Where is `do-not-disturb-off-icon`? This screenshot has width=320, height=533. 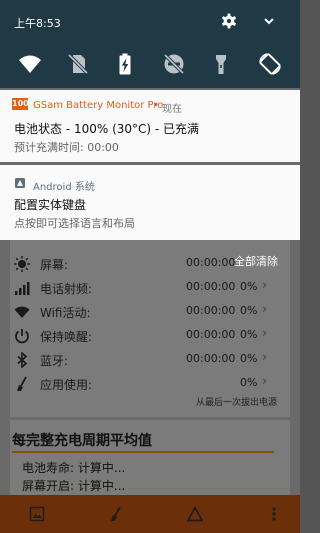 do-not-disturb-off-icon is located at coordinates (174, 64).